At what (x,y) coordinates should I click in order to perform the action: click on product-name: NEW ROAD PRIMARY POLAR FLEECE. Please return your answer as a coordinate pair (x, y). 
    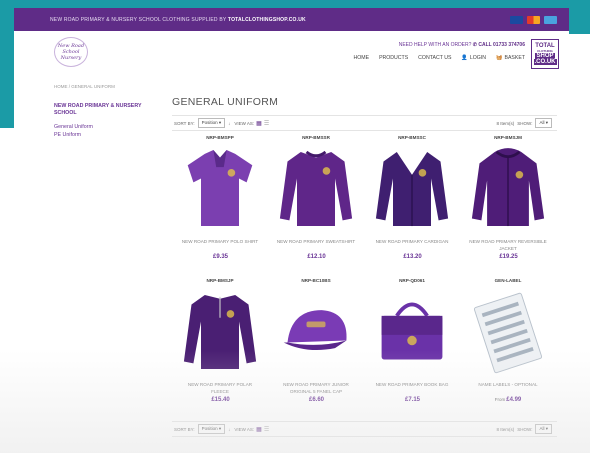
    Looking at the image, I should click on (220, 388).